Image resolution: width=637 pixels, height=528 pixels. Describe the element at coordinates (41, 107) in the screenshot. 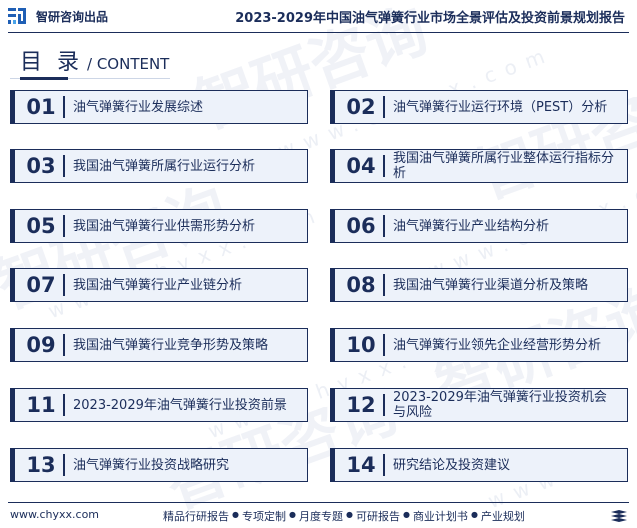

I see `toc-item-number: 01` at that location.